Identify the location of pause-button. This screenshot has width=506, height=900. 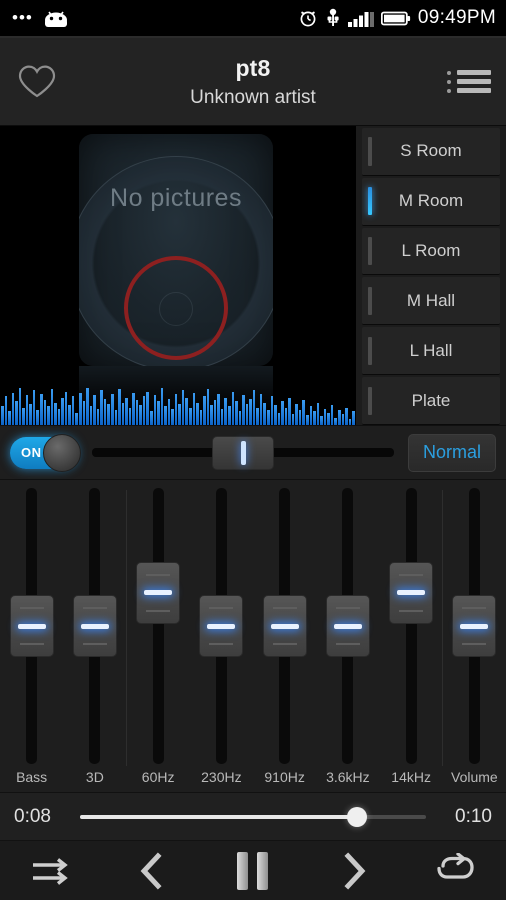
(253, 871).